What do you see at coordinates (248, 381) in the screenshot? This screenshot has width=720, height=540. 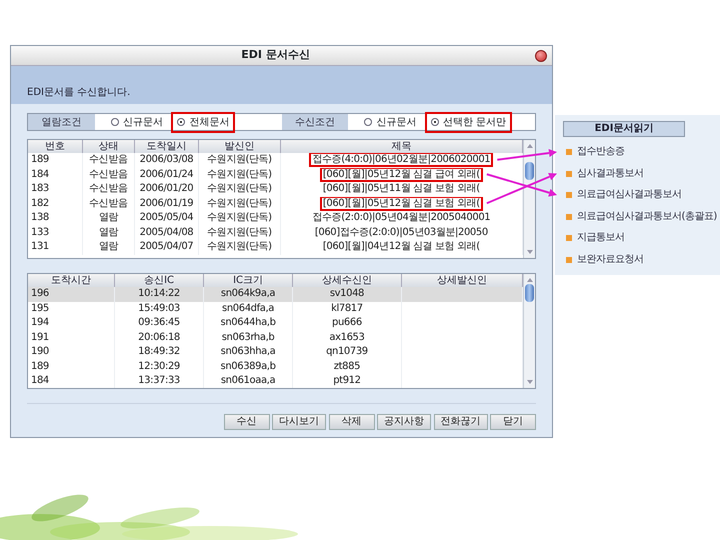 I see `table-cell: sn061oaa,a` at bounding box center [248, 381].